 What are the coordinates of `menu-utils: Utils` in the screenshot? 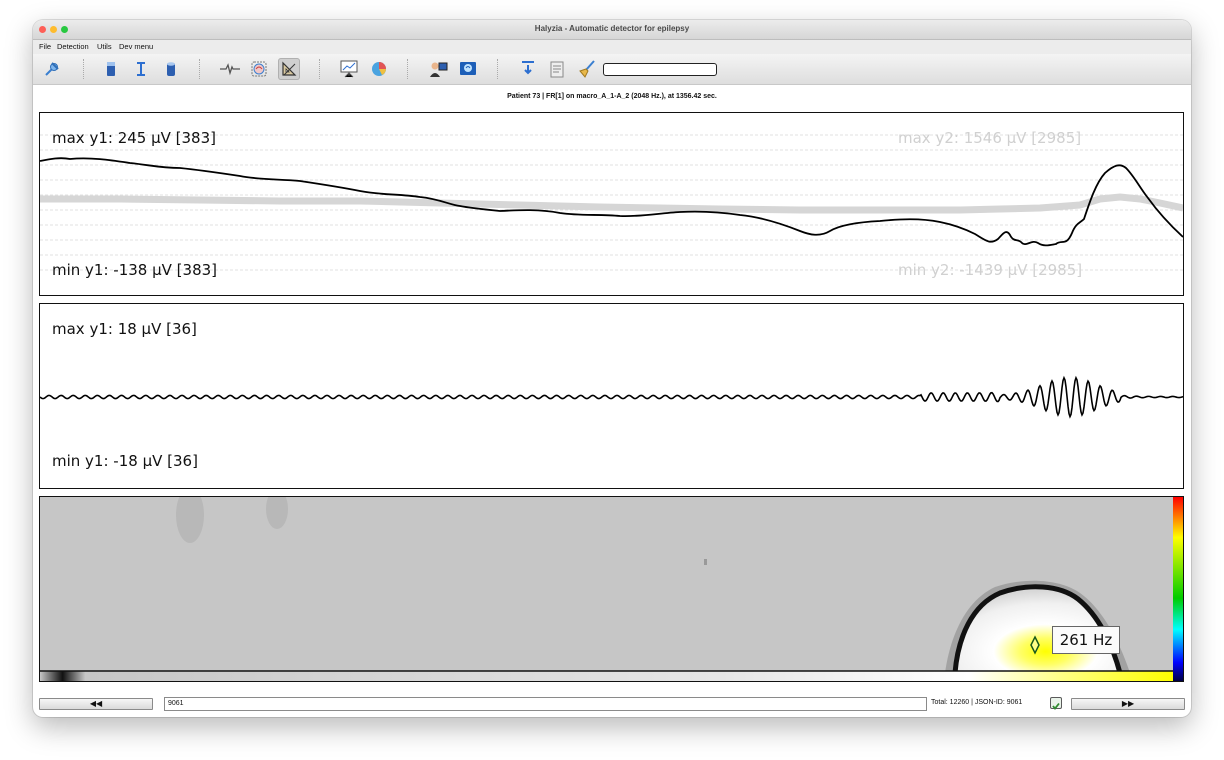 It's located at (104, 46).